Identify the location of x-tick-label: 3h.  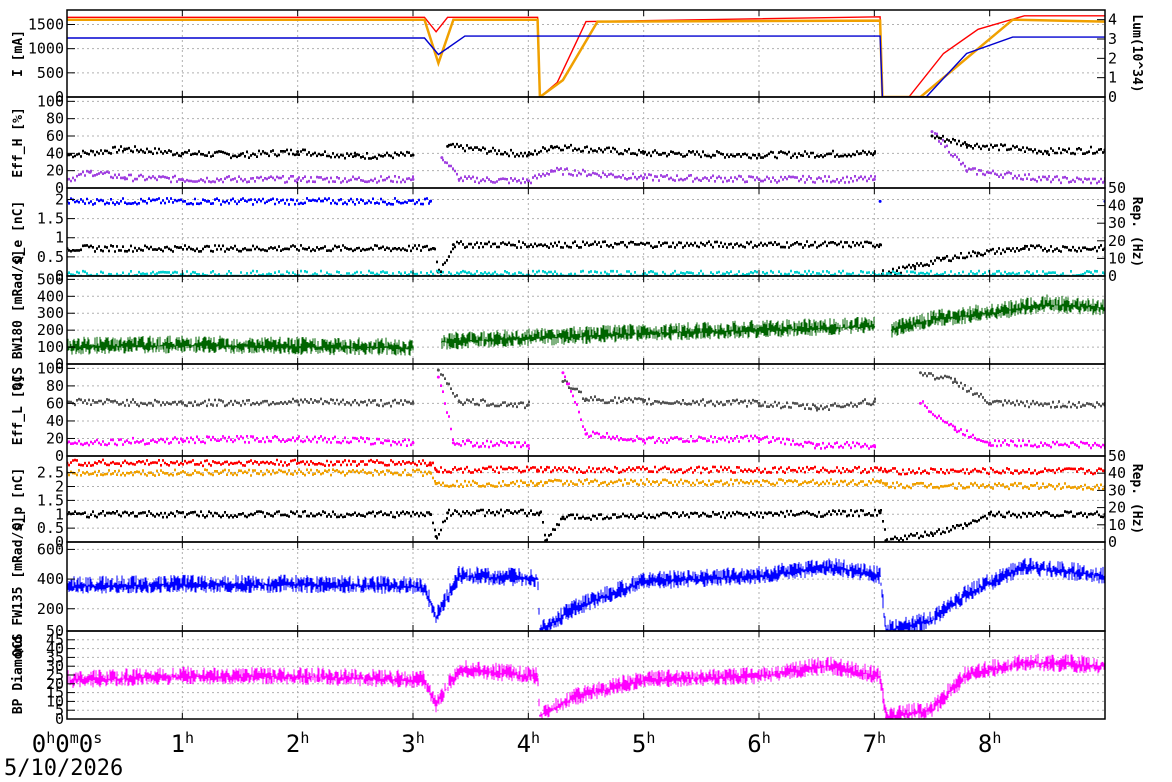
(412, 743).